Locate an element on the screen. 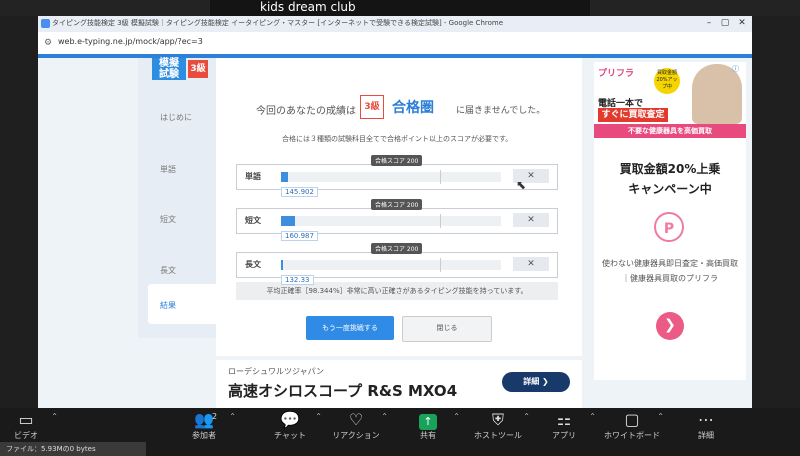 The width and height of the screenshot is (800, 456). toolbar-label: ホワイトボード is located at coordinates (632, 435).